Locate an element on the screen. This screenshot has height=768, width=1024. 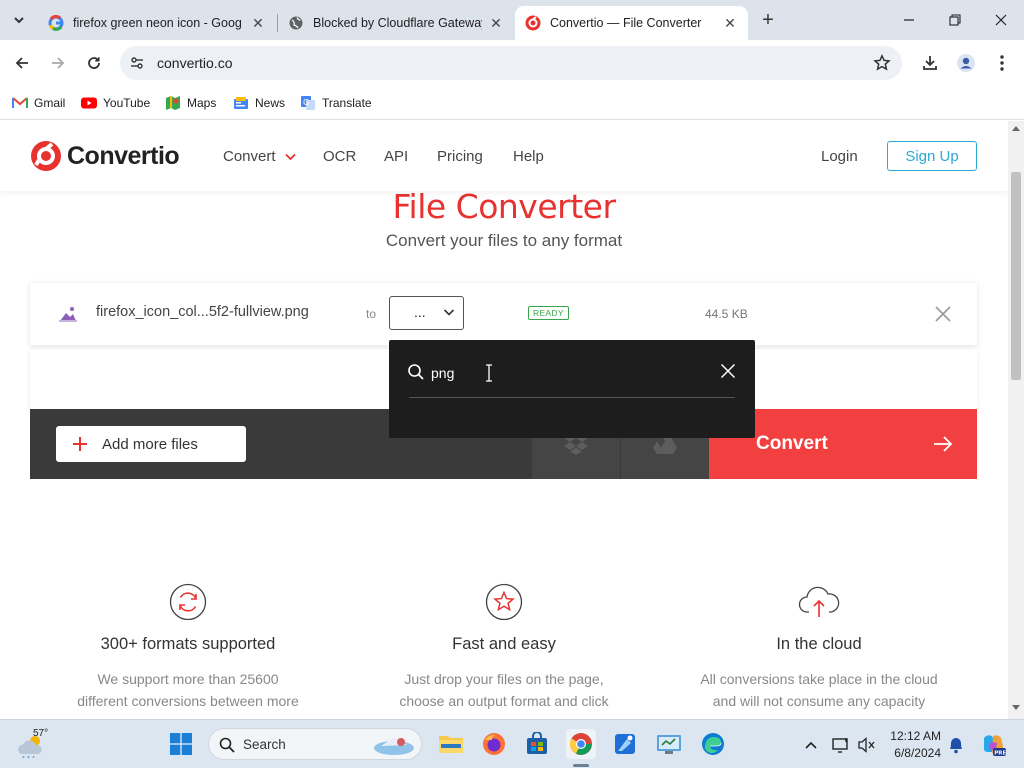
feature-line: All conversions take place in the cloud is located at coordinates (819, 679).